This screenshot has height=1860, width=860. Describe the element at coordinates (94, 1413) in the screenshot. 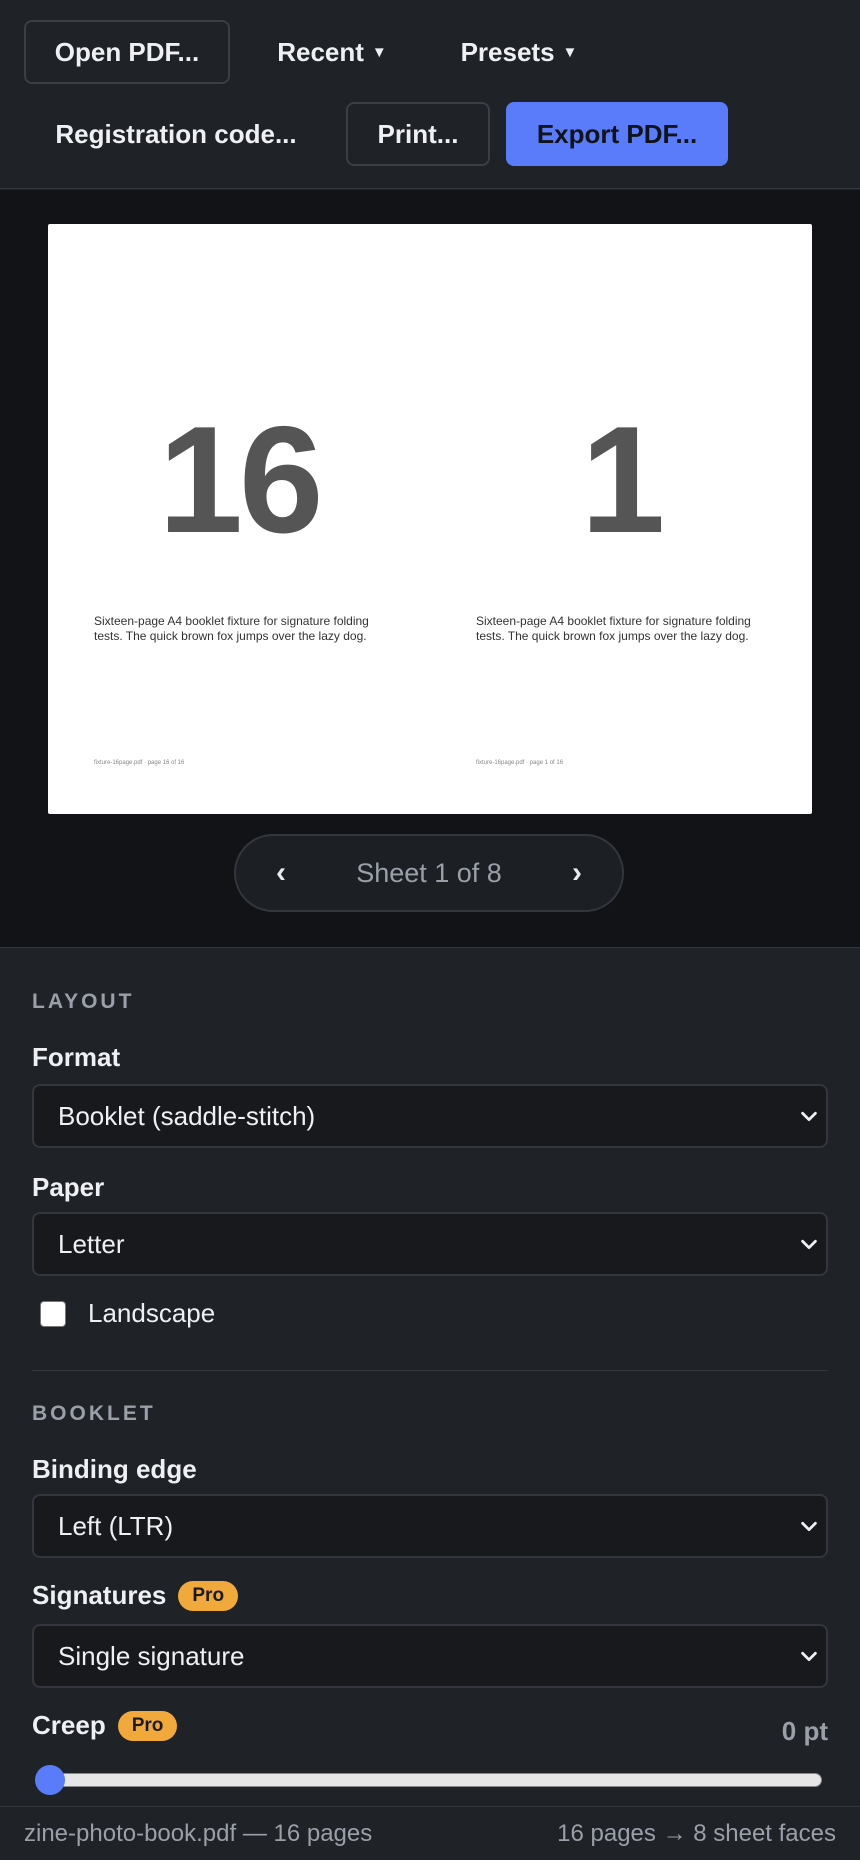

I see `booklet-section-title: BOOKLET` at that location.